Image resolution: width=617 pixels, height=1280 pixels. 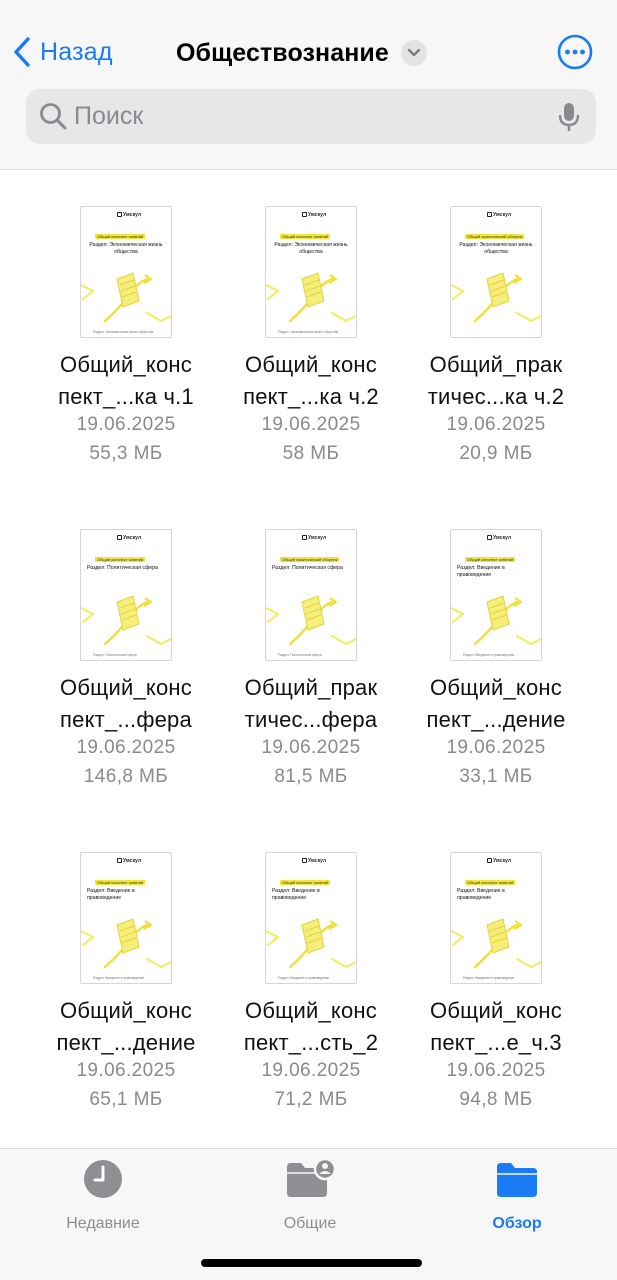 I want to click on search-bar, so click(x=311, y=116).